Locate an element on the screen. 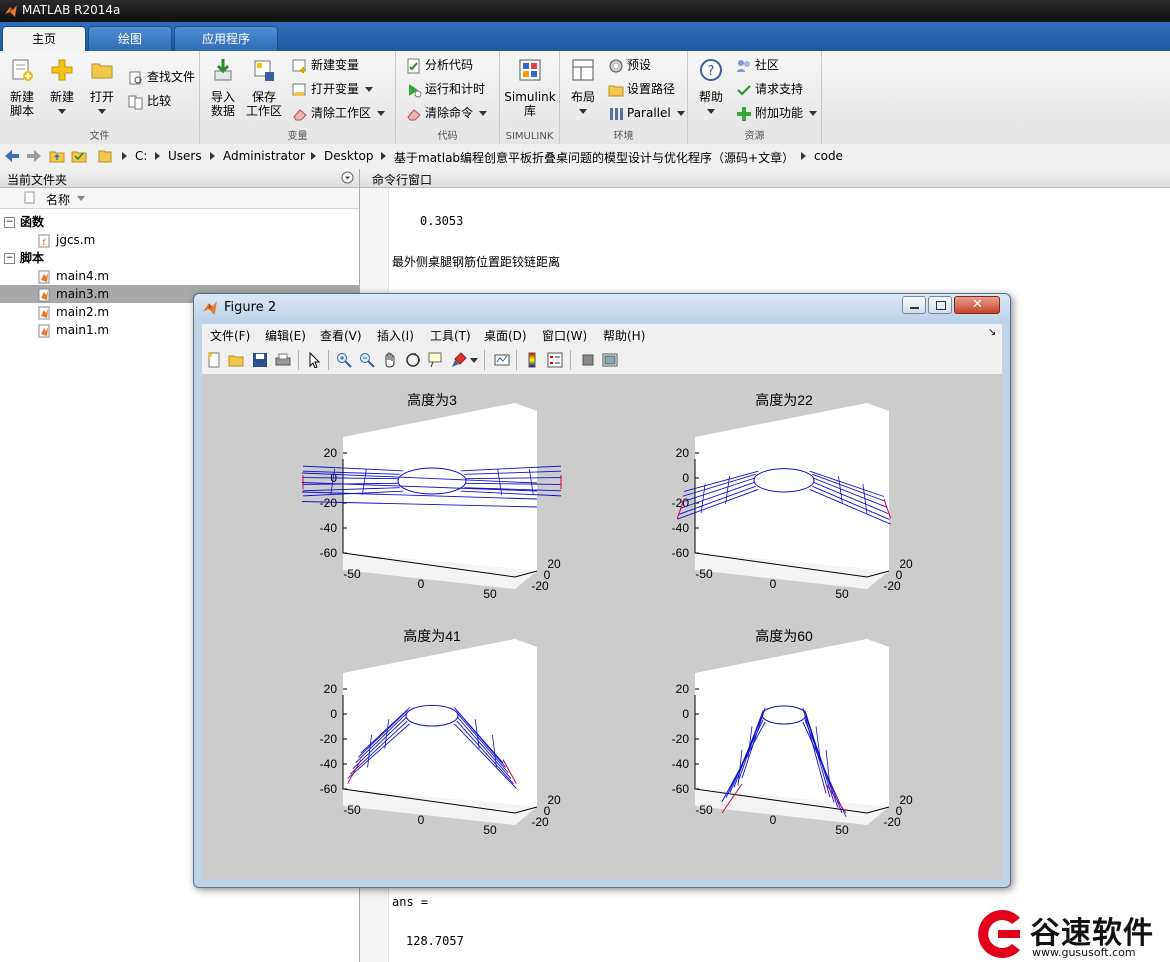  back-arrow-icon is located at coordinates (12, 156).